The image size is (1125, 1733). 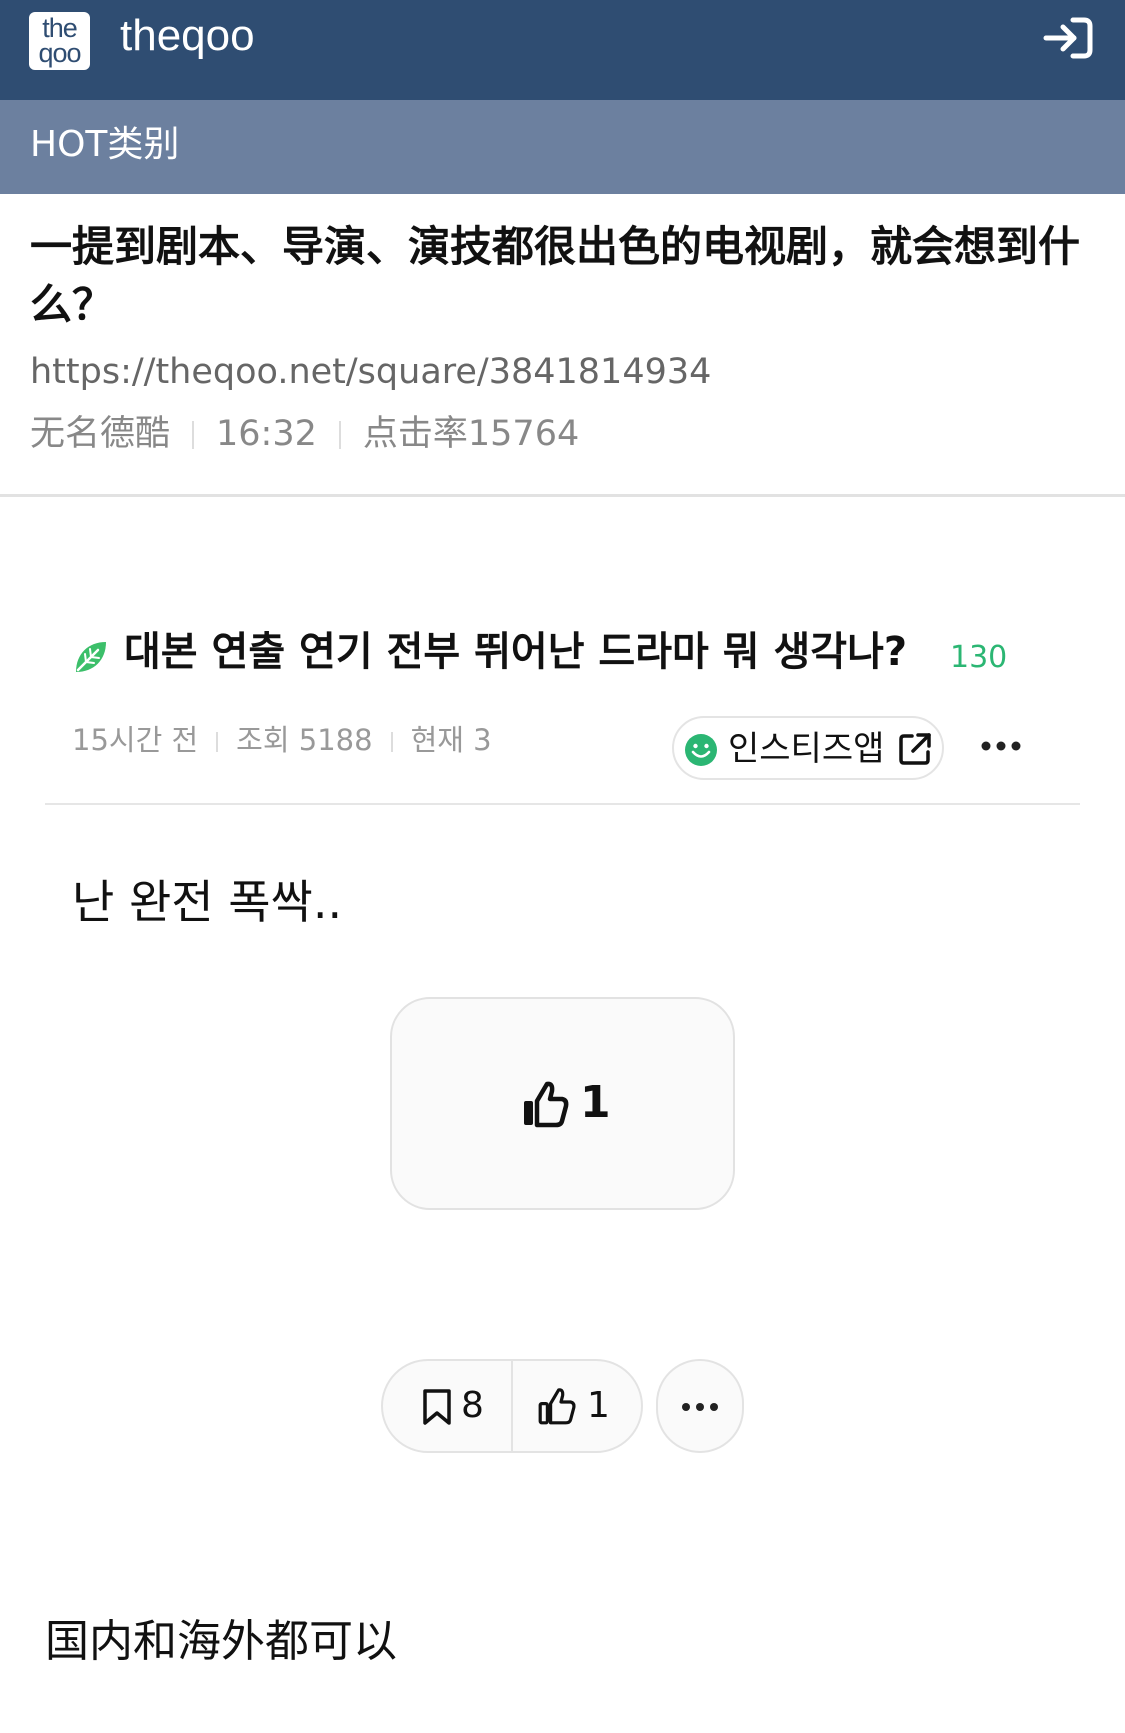 What do you see at coordinates (207, 902) in the screenshot?
I see `post-body-text: 난 완전 폭싹..` at bounding box center [207, 902].